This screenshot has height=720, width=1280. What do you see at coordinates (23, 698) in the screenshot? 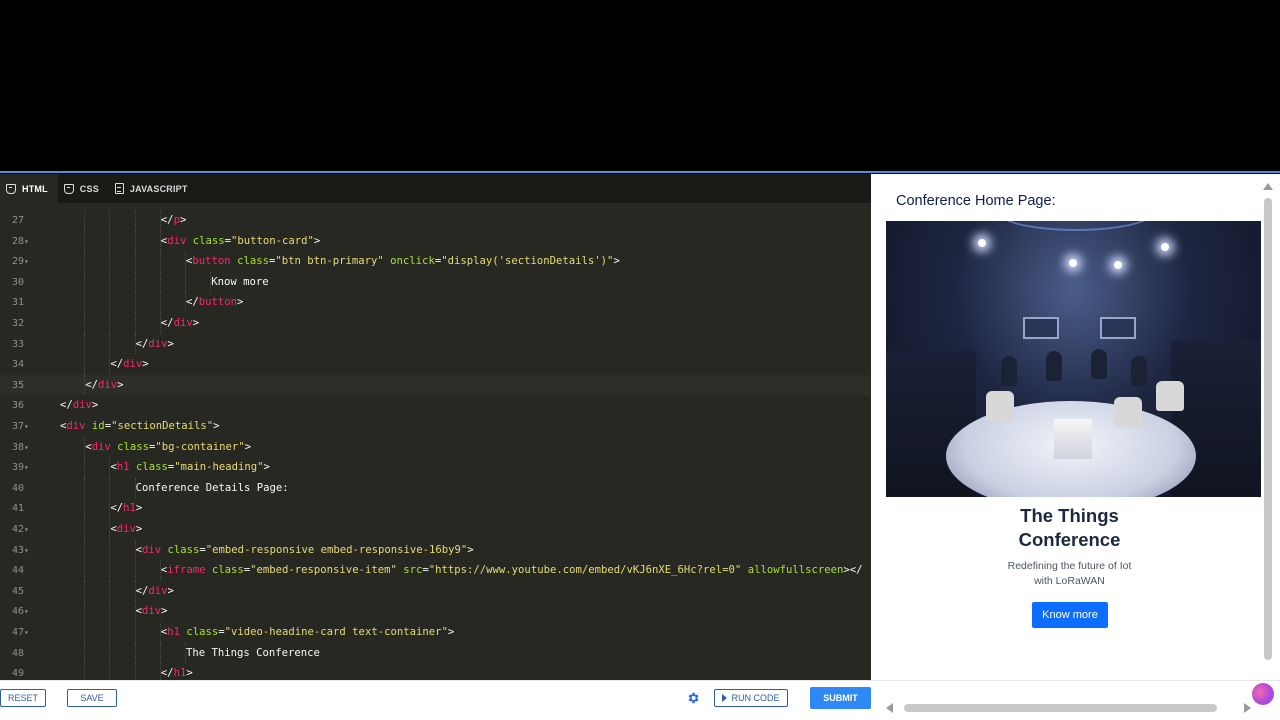
I see `reset-button: RESET` at bounding box center [23, 698].